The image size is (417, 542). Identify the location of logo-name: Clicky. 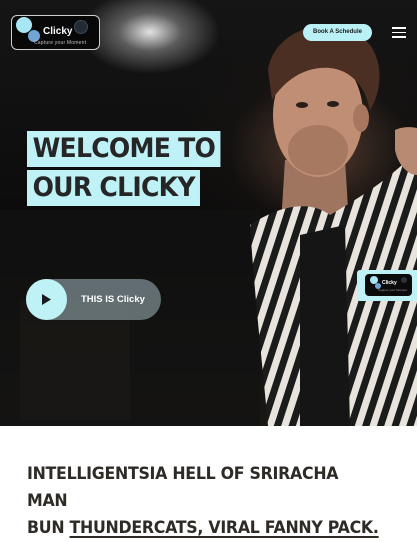
(58, 31).